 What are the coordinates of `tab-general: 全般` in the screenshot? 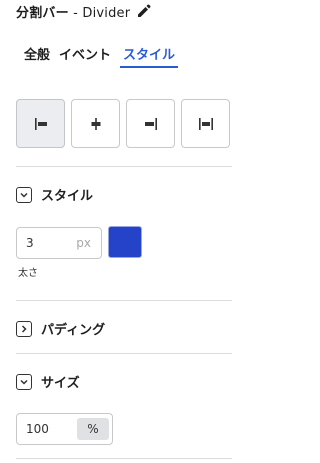 It's located at (37, 56).